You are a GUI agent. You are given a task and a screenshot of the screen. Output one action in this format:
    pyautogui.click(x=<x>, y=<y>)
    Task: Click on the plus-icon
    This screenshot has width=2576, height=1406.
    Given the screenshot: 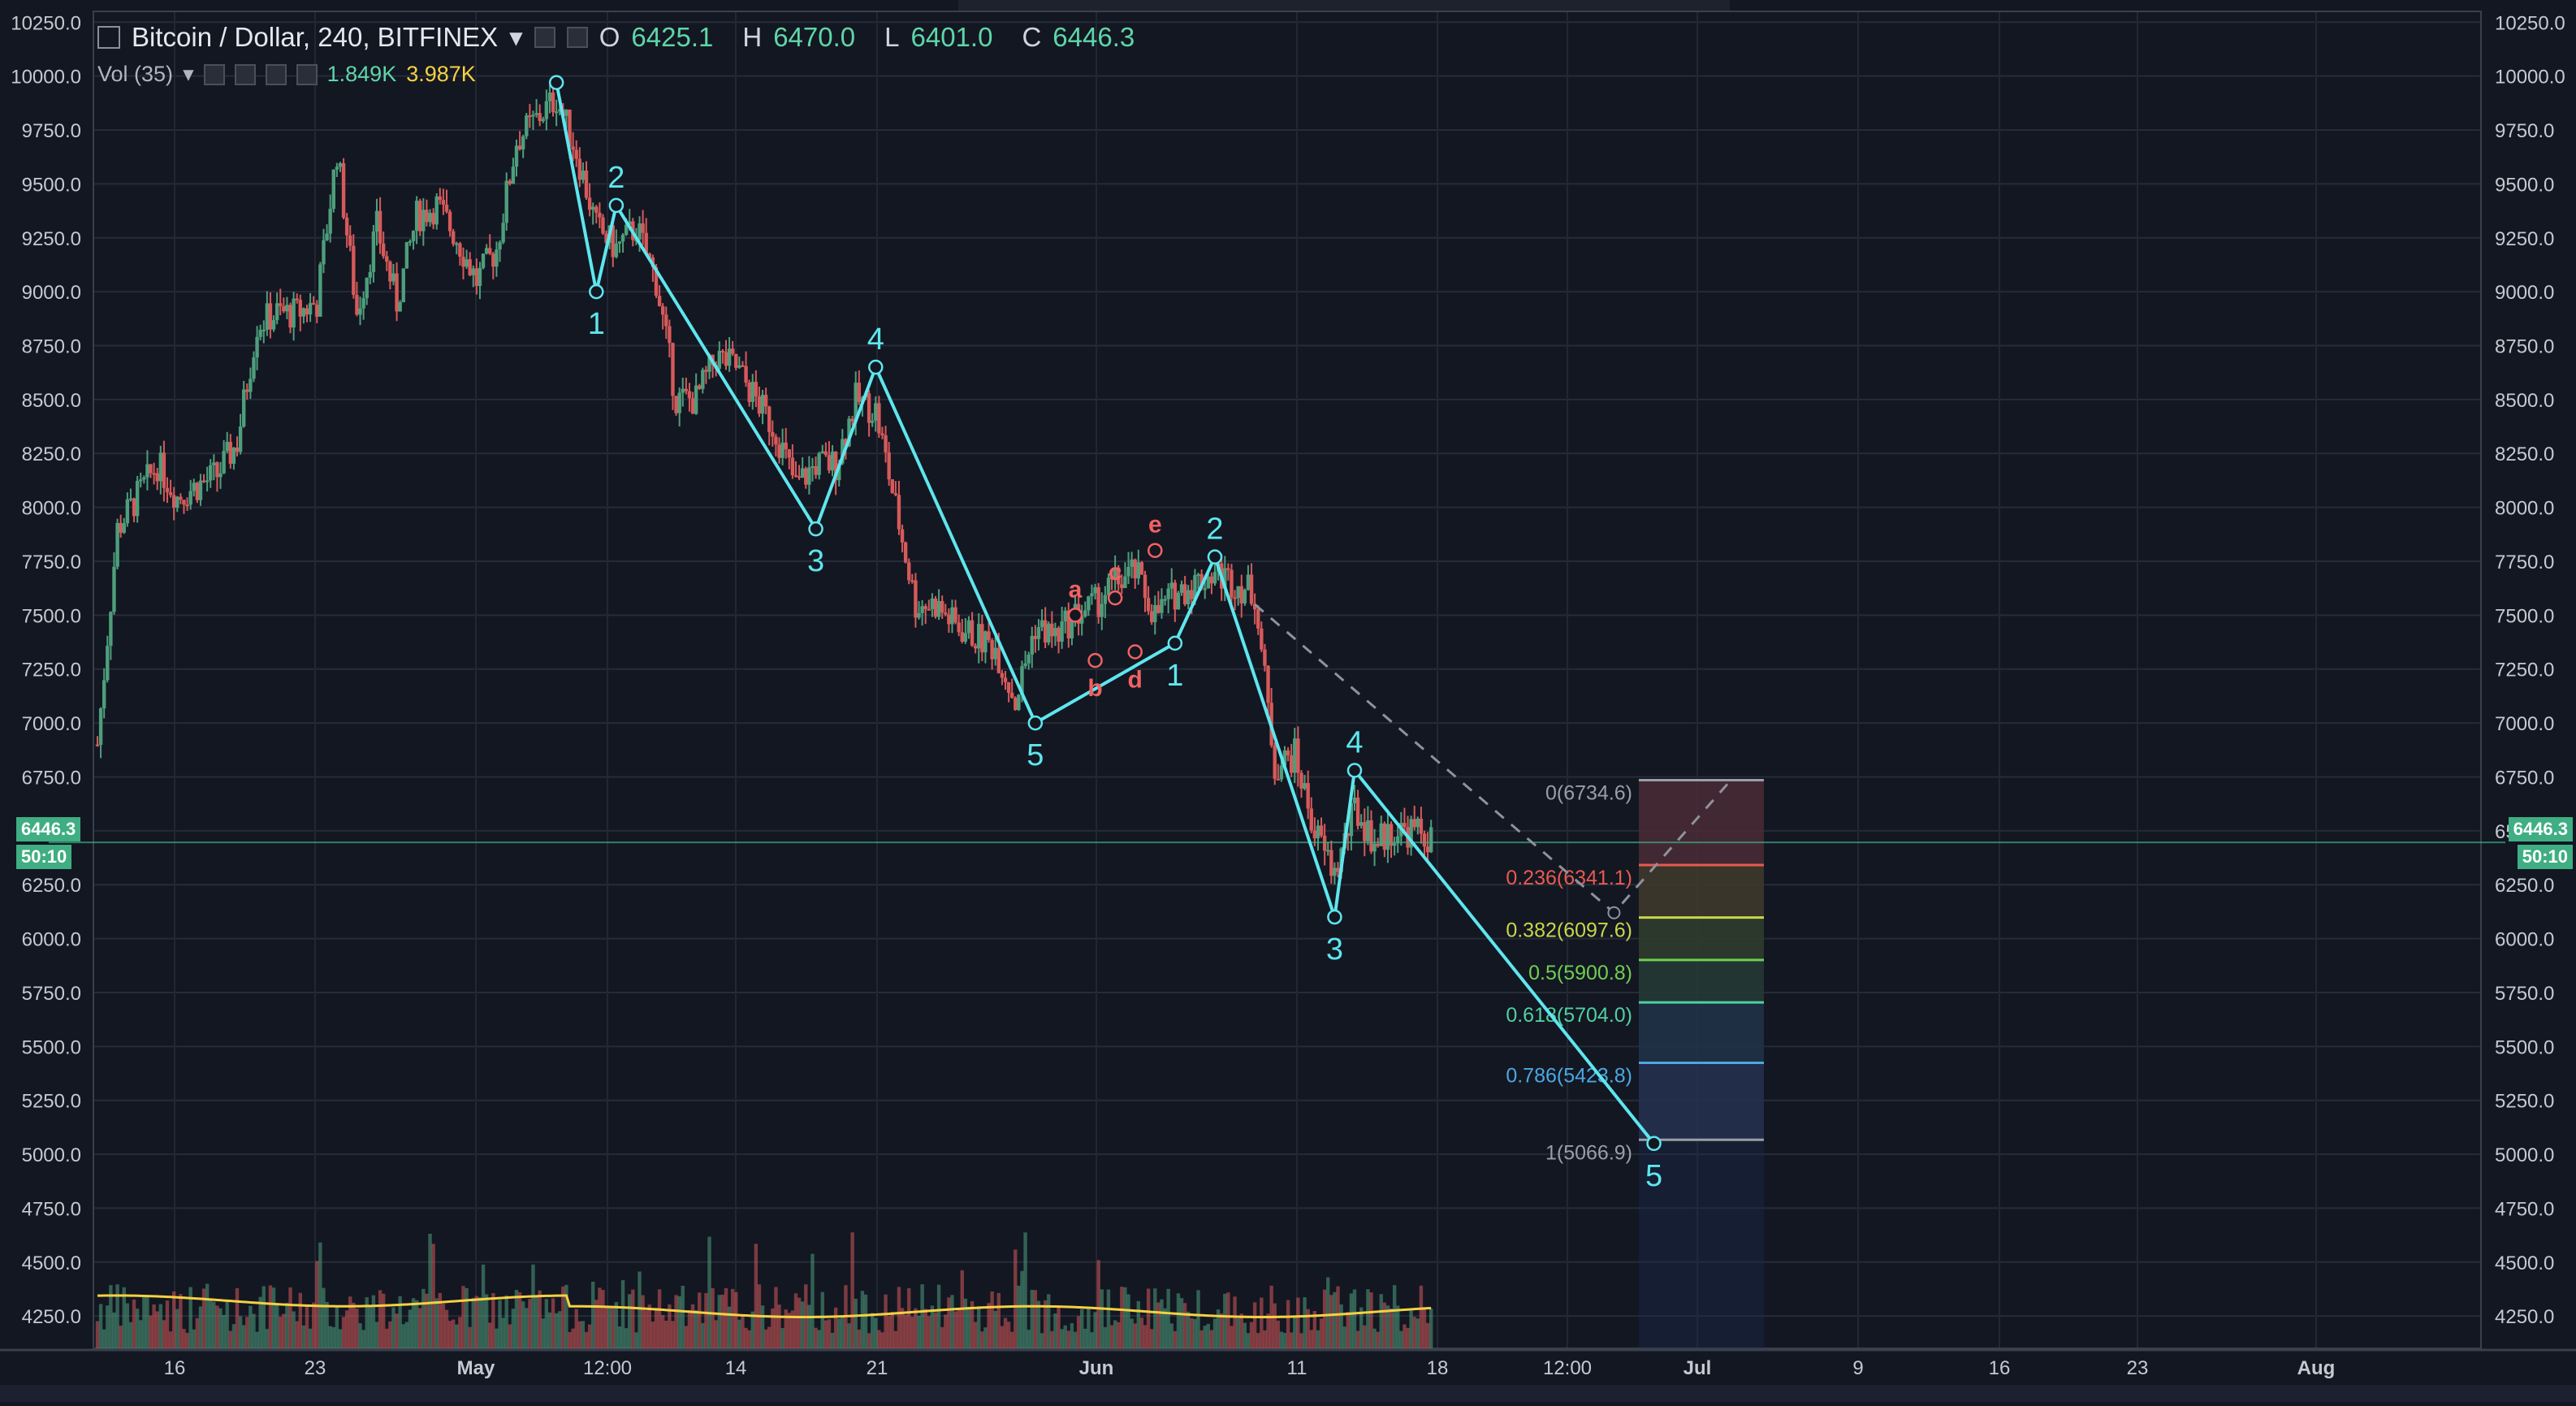 What is the action you would take?
    pyautogui.click(x=276, y=74)
    